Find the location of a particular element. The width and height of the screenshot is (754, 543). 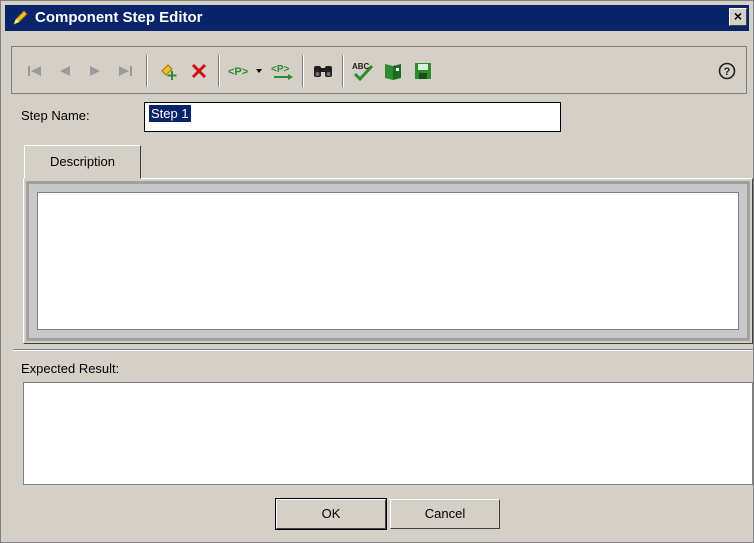

section-divider is located at coordinates (383, 350).